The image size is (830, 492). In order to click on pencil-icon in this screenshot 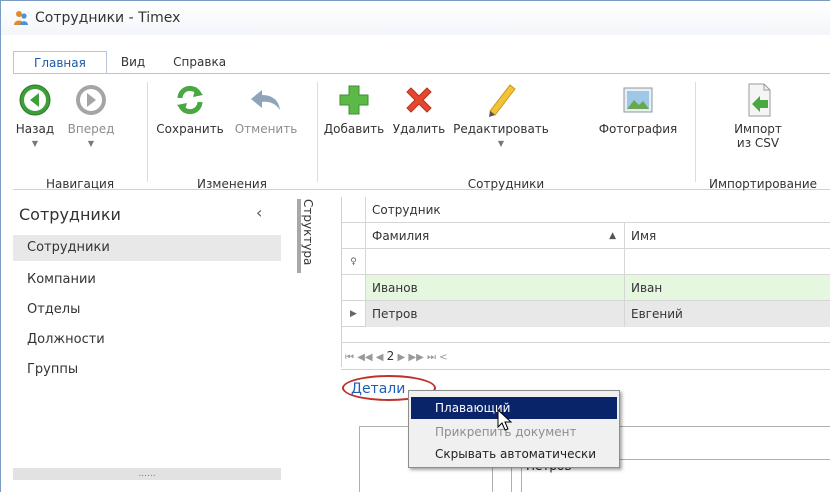, I will do `click(501, 100)`.